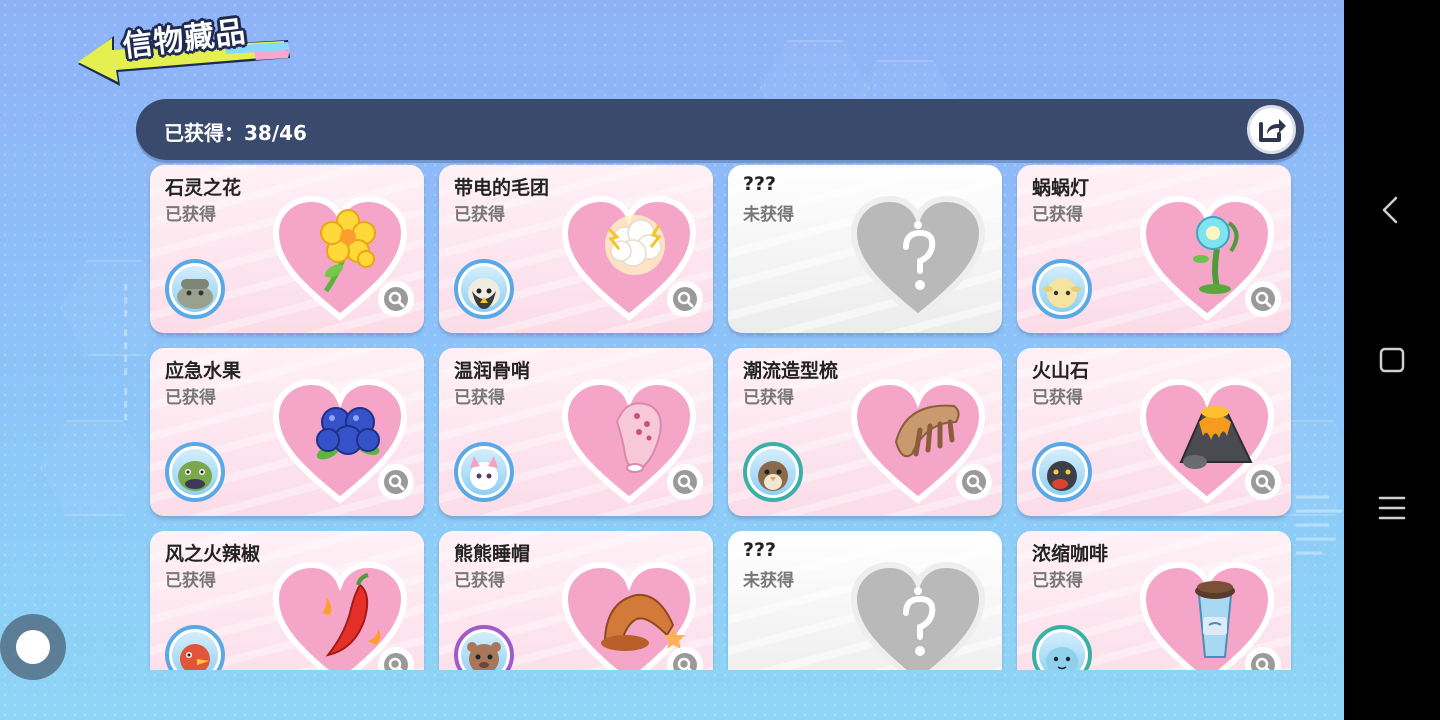  I want to click on item-name: 浓缩咖啡, so click(1070, 554).